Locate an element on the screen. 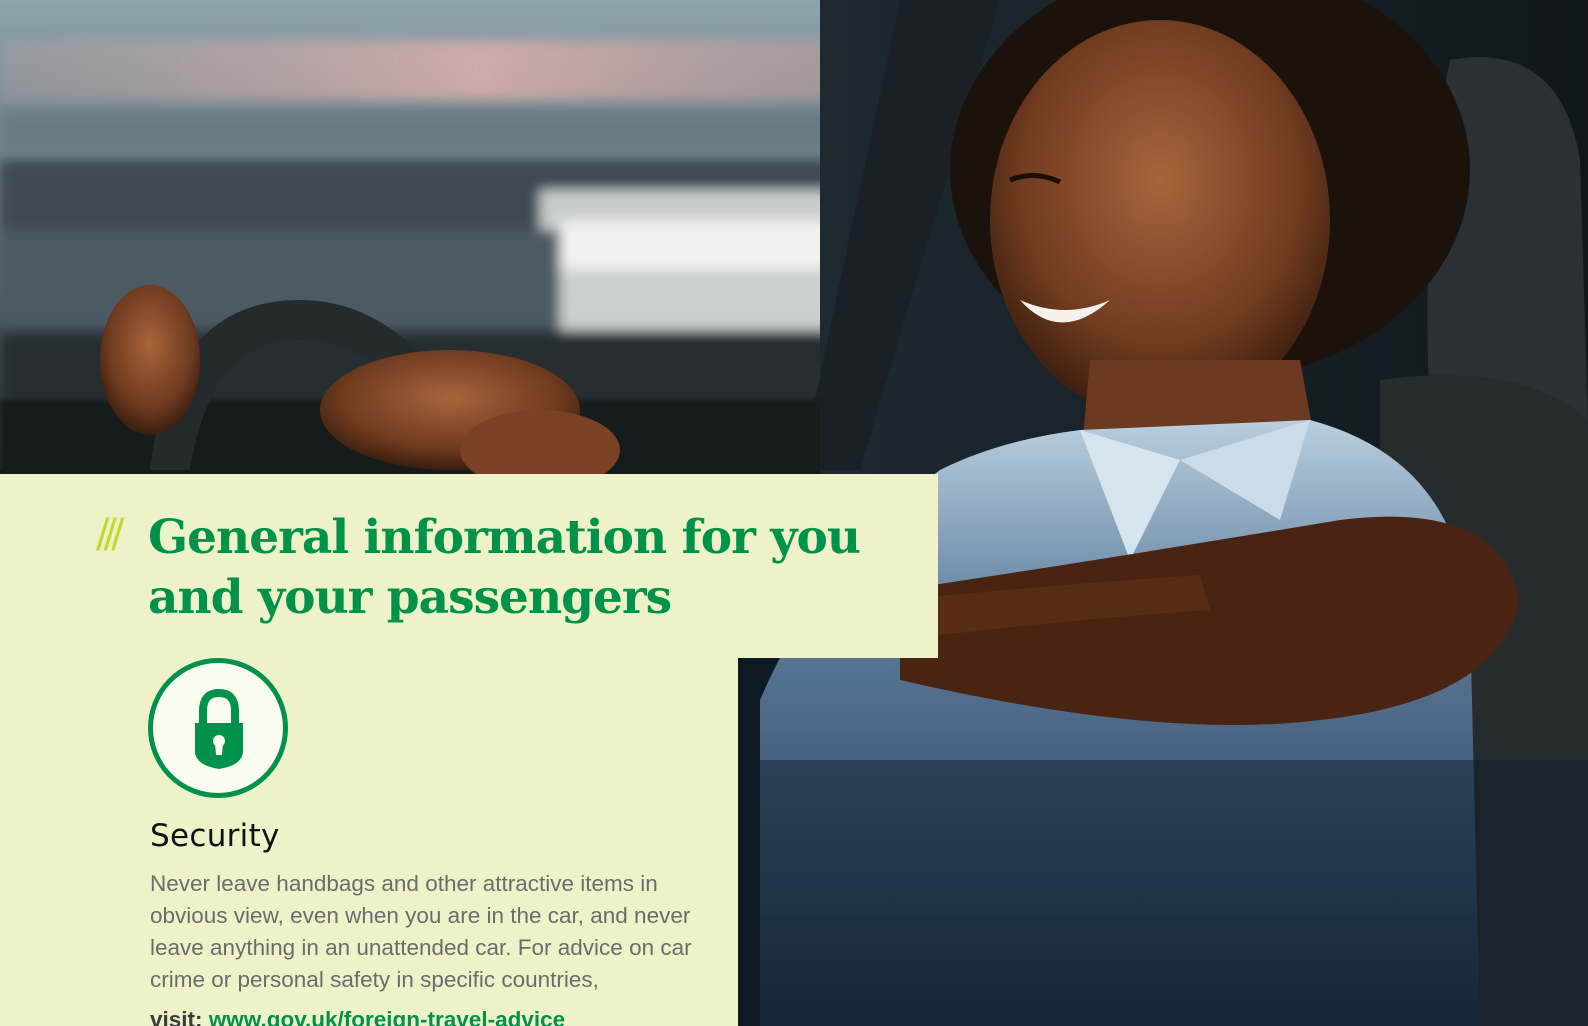 The height and width of the screenshot is (1026, 1588). heading-prefix: /// is located at coordinates (110, 534).